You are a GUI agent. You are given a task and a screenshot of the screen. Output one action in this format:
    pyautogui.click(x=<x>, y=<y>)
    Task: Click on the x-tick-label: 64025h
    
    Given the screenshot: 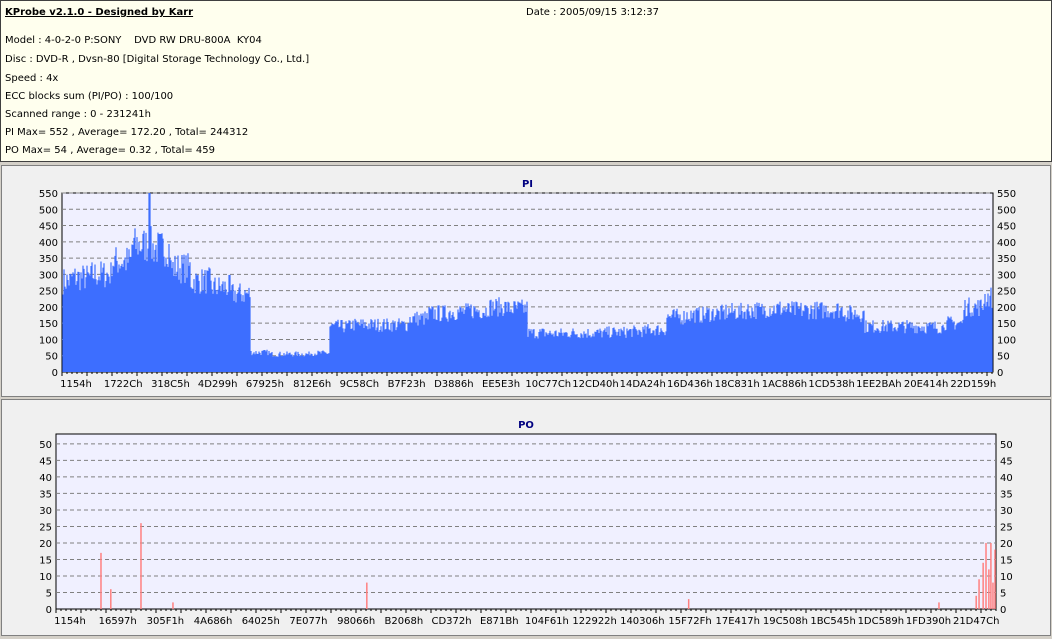 What is the action you would take?
    pyautogui.click(x=261, y=621)
    